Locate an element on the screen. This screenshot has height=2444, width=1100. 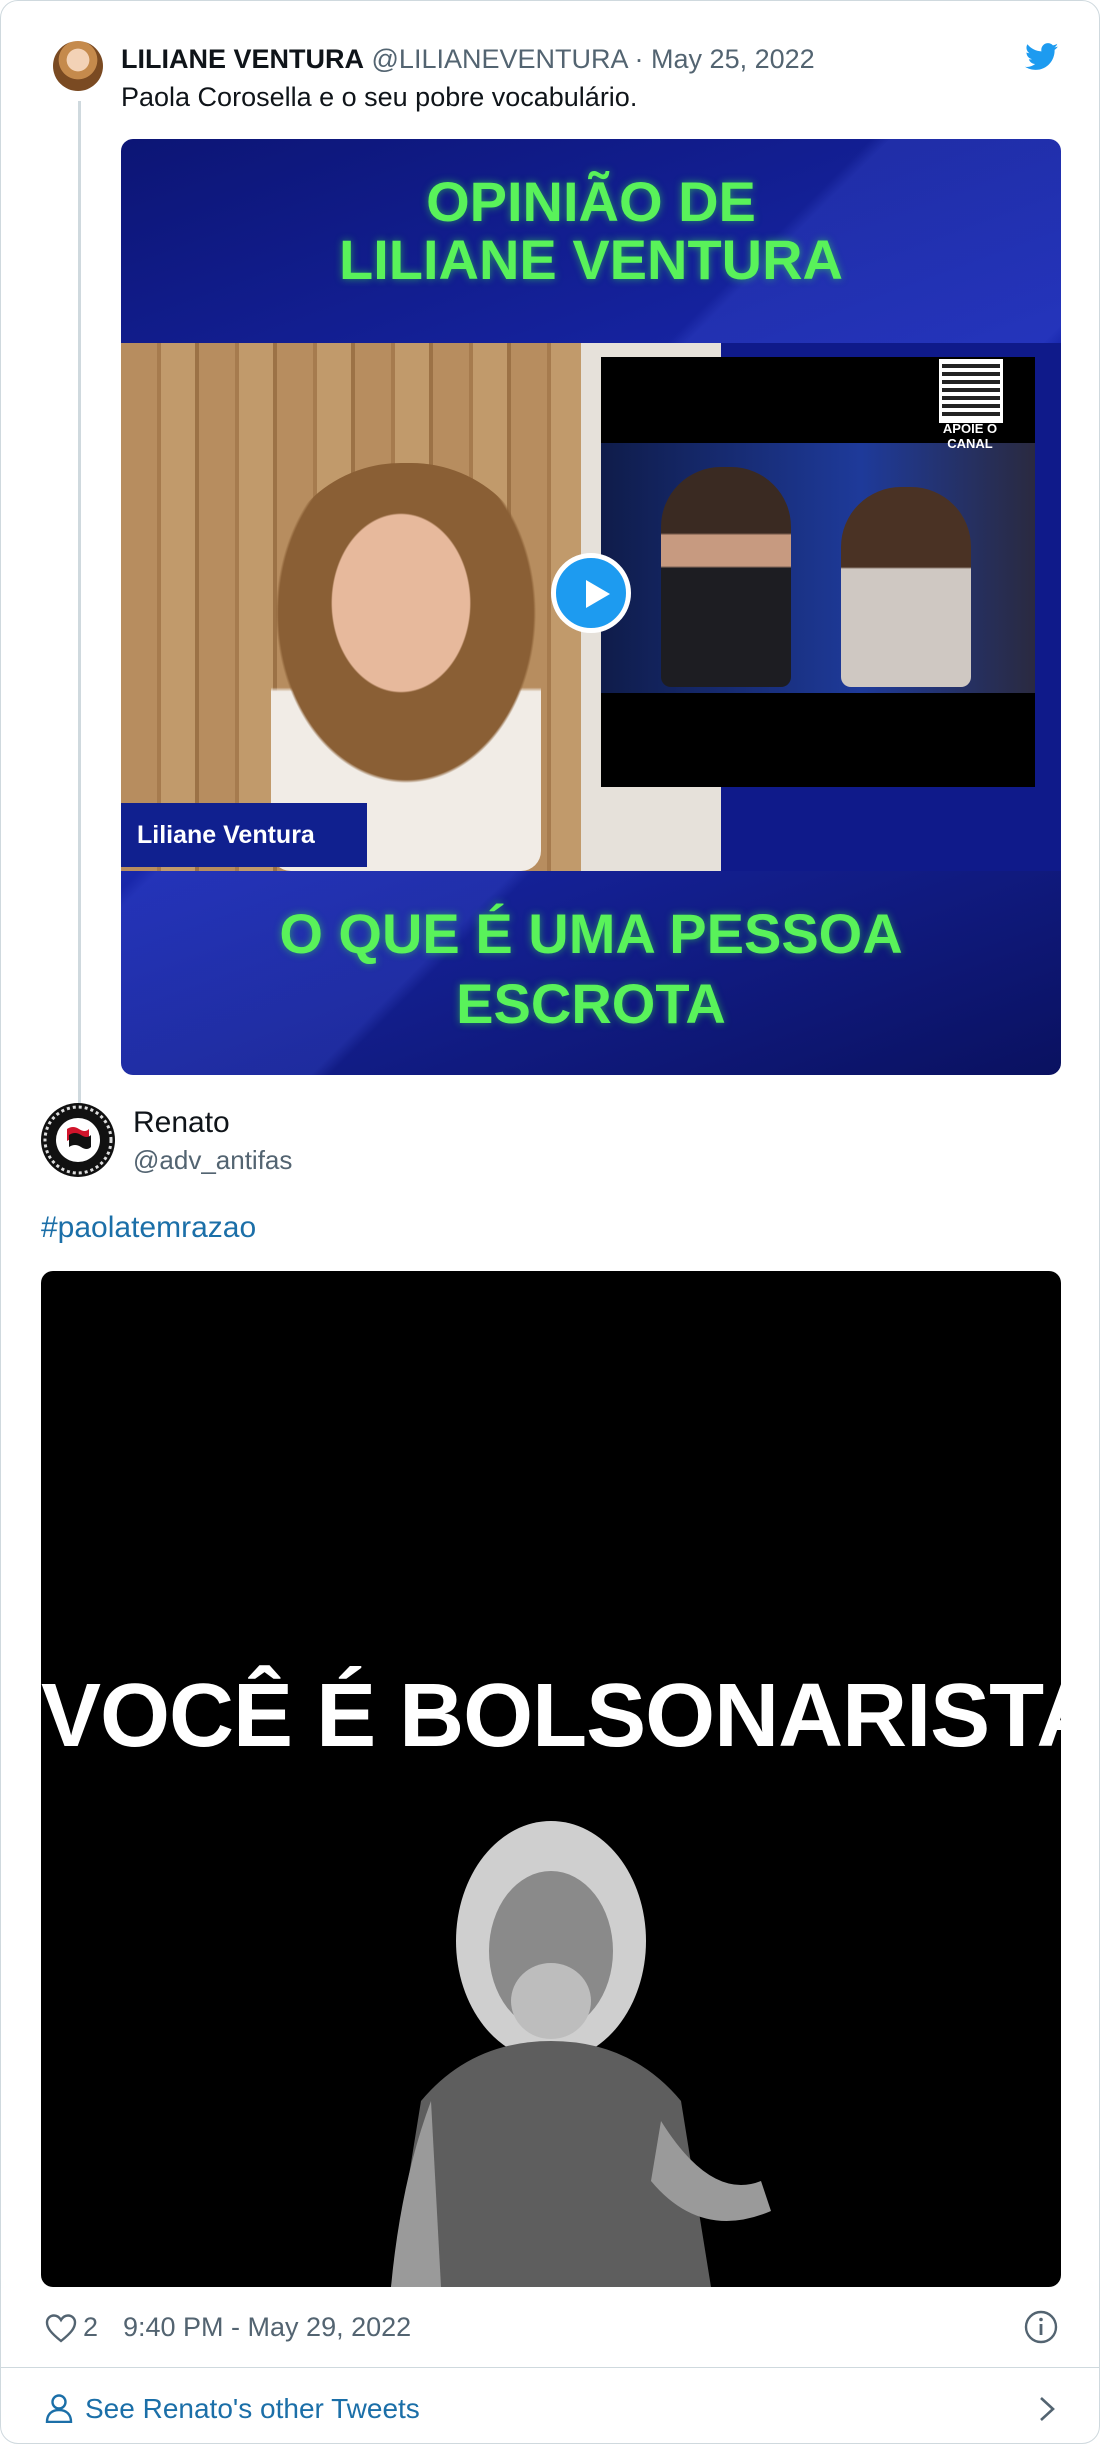
thread-connector-line is located at coordinates (79, 602).